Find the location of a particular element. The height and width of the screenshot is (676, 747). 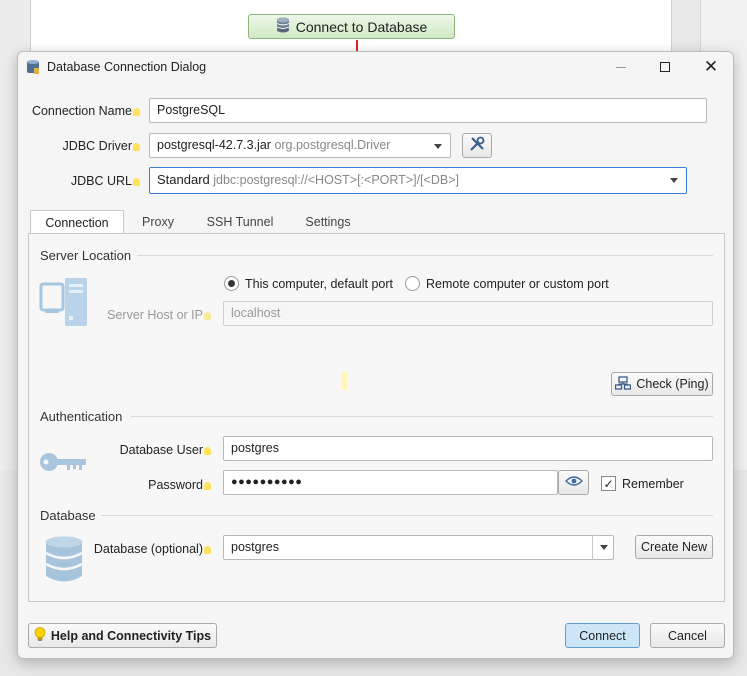

database-title: Database is located at coordinates (68, 515).